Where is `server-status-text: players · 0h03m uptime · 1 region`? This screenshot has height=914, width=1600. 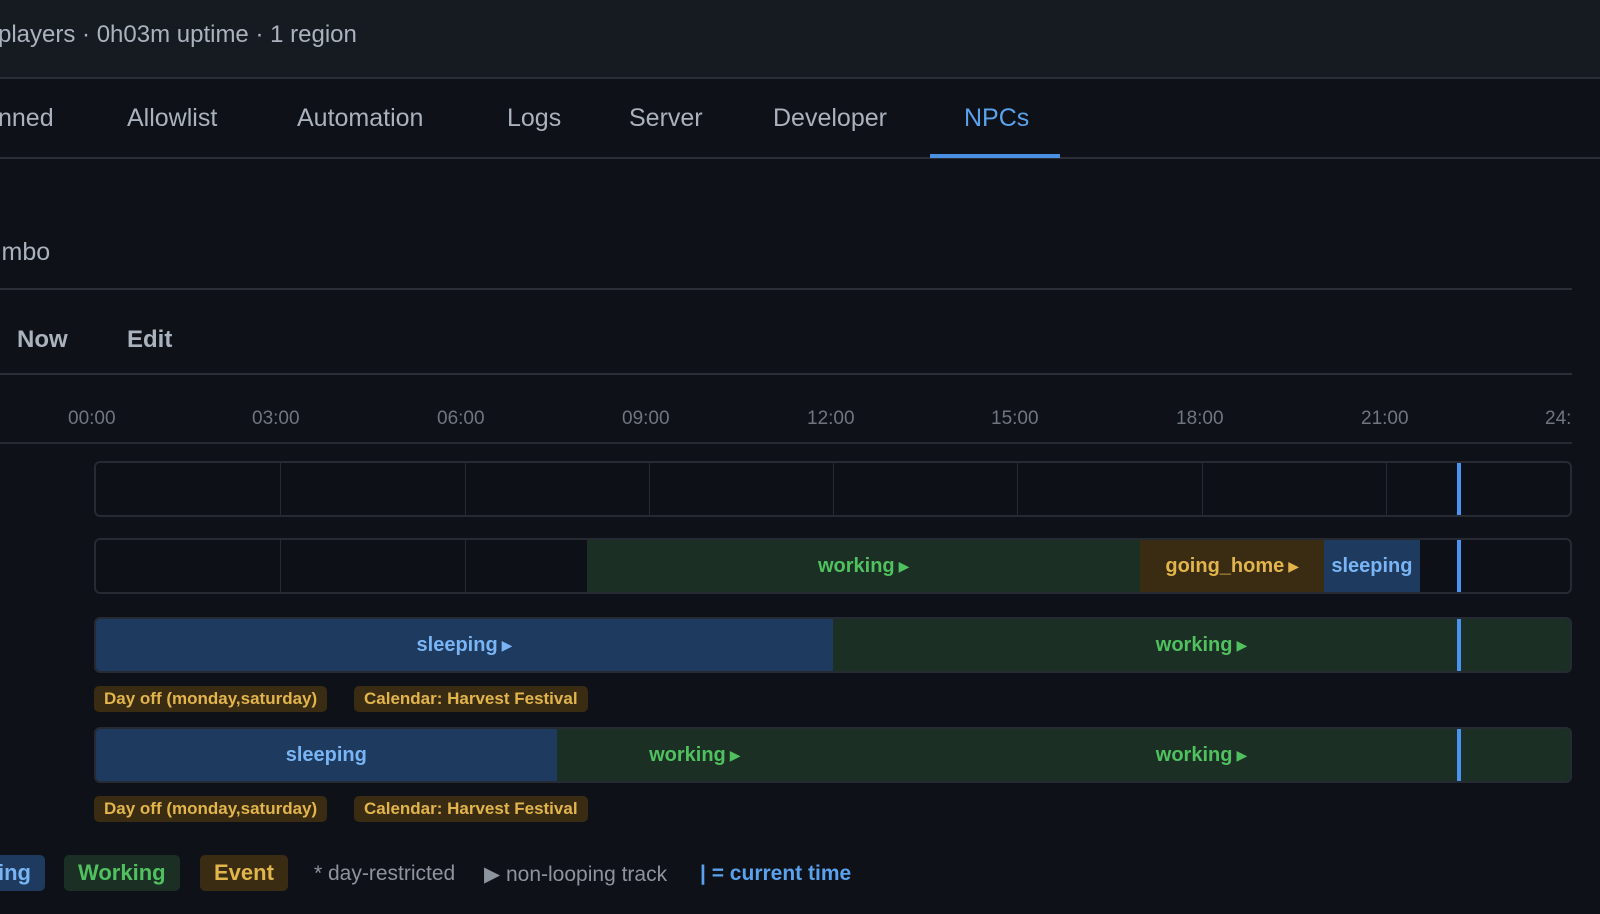
server-status-text: players · 0h03m uptime · 1 region is located at coordinates (178, 34).